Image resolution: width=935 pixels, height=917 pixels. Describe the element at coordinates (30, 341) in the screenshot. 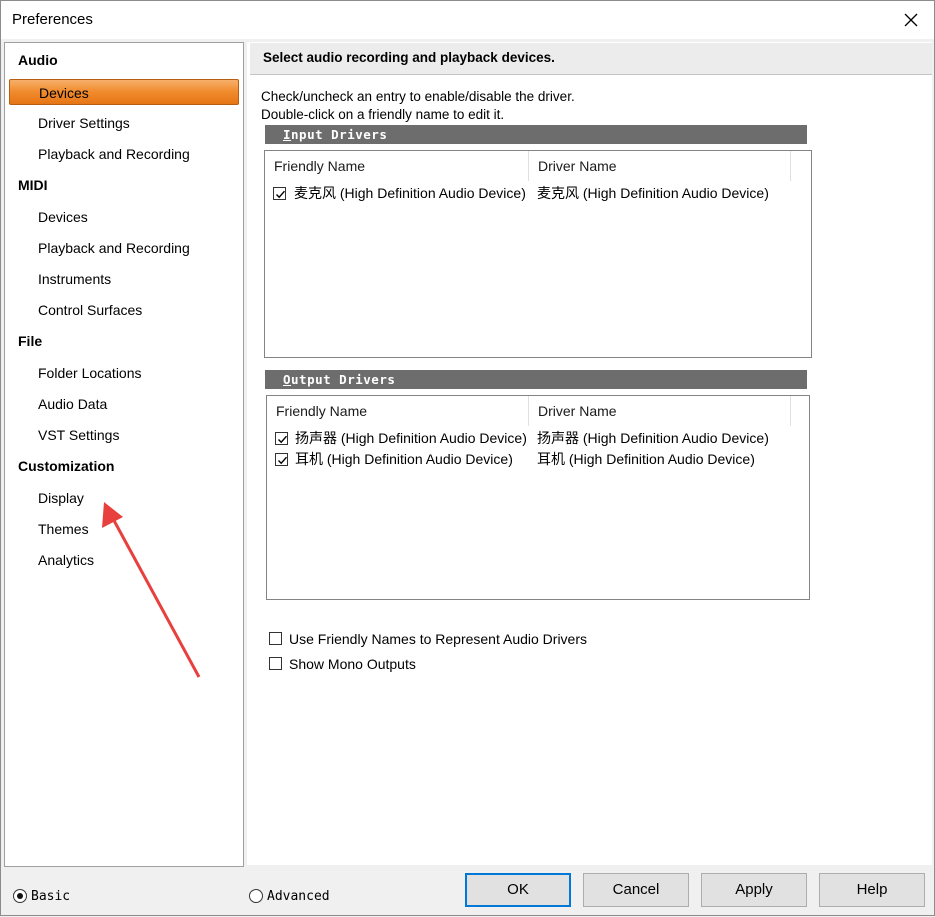

I see `sidebar-group-file: File` at that location.